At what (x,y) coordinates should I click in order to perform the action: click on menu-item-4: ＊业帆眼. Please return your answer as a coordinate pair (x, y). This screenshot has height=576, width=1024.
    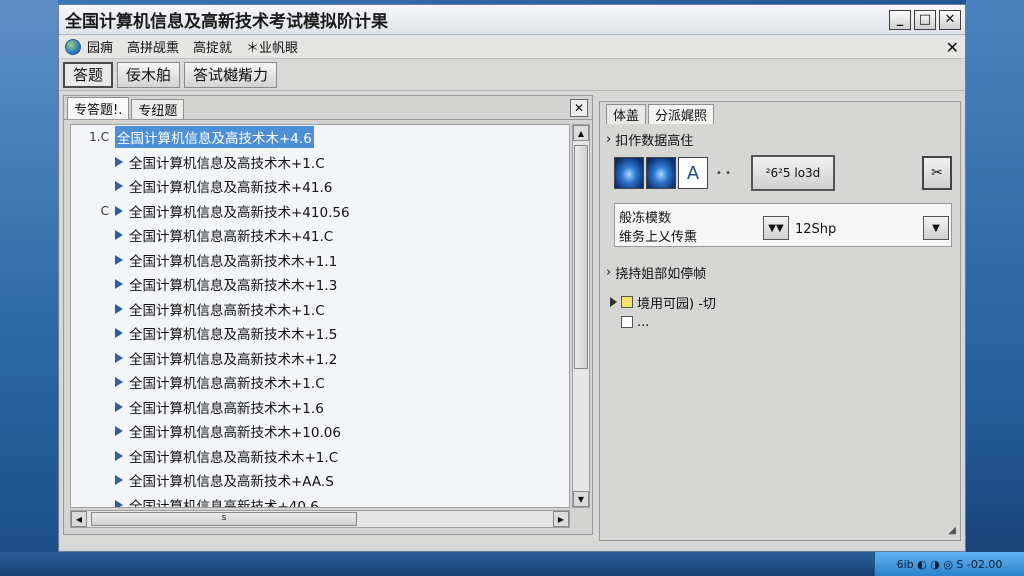
    Looking at the image, I should click on (272, 46).